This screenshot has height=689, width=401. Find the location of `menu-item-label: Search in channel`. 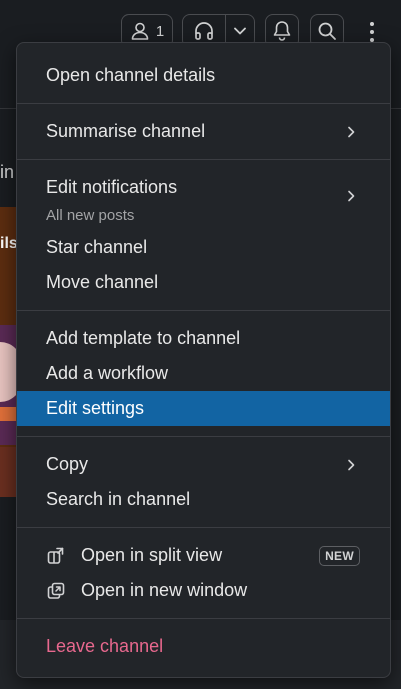

menu-item-label: Search in channel is located at coordinates (118, 499).